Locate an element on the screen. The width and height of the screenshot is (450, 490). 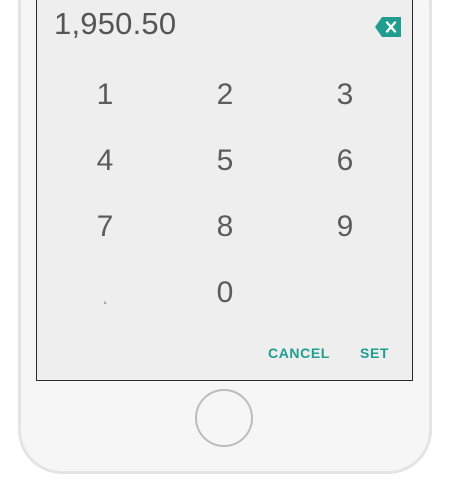
key-8: 8 is located at coordinates (225, 227).